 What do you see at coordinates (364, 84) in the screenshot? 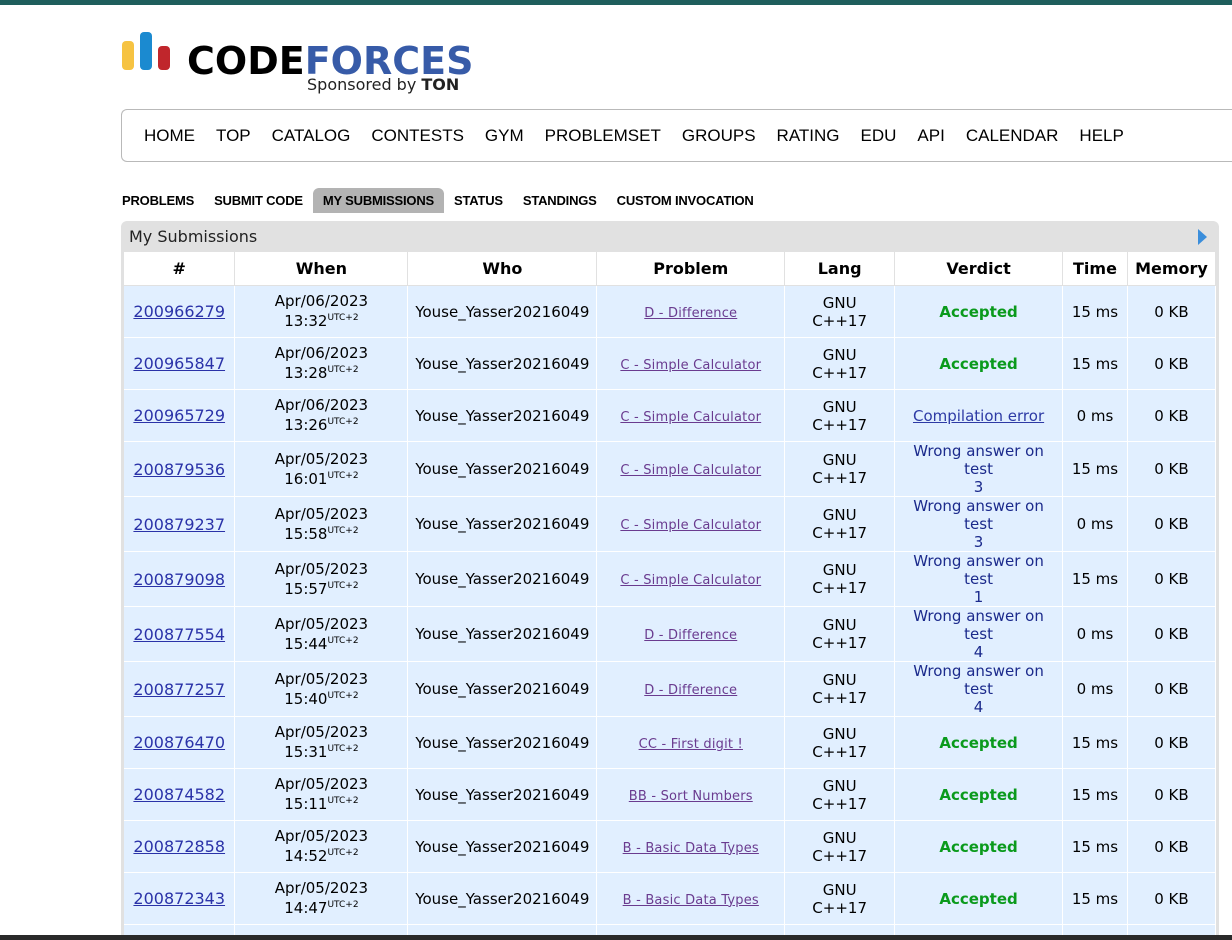
I see `sponsor-prefix: Sponsored by` at bounding box center [364, 84].